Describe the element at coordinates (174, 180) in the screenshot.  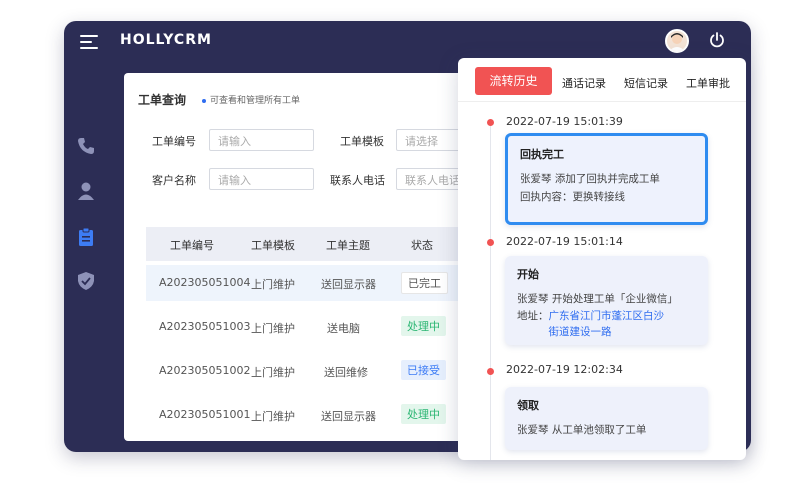
I see `customer-label: 客户名称` at that location.